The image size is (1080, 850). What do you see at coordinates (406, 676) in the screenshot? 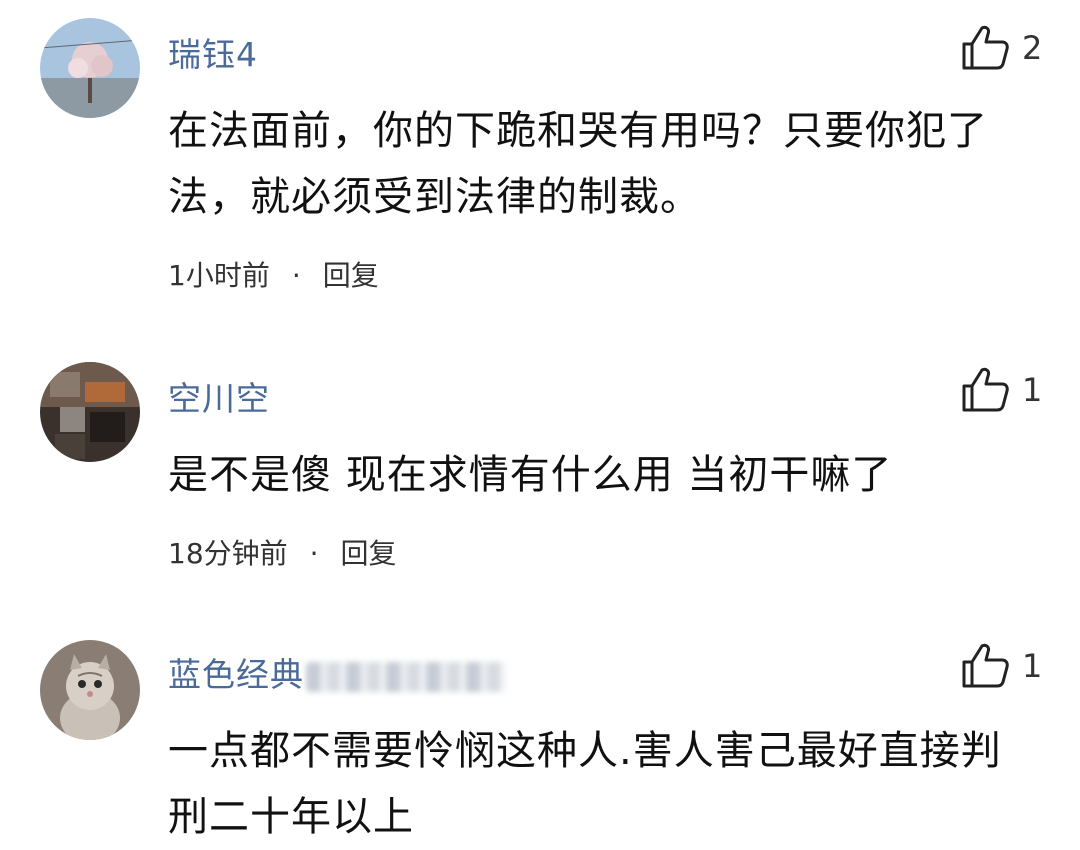
I see `blurred-username-suffix` at bounding box center [406, 676].